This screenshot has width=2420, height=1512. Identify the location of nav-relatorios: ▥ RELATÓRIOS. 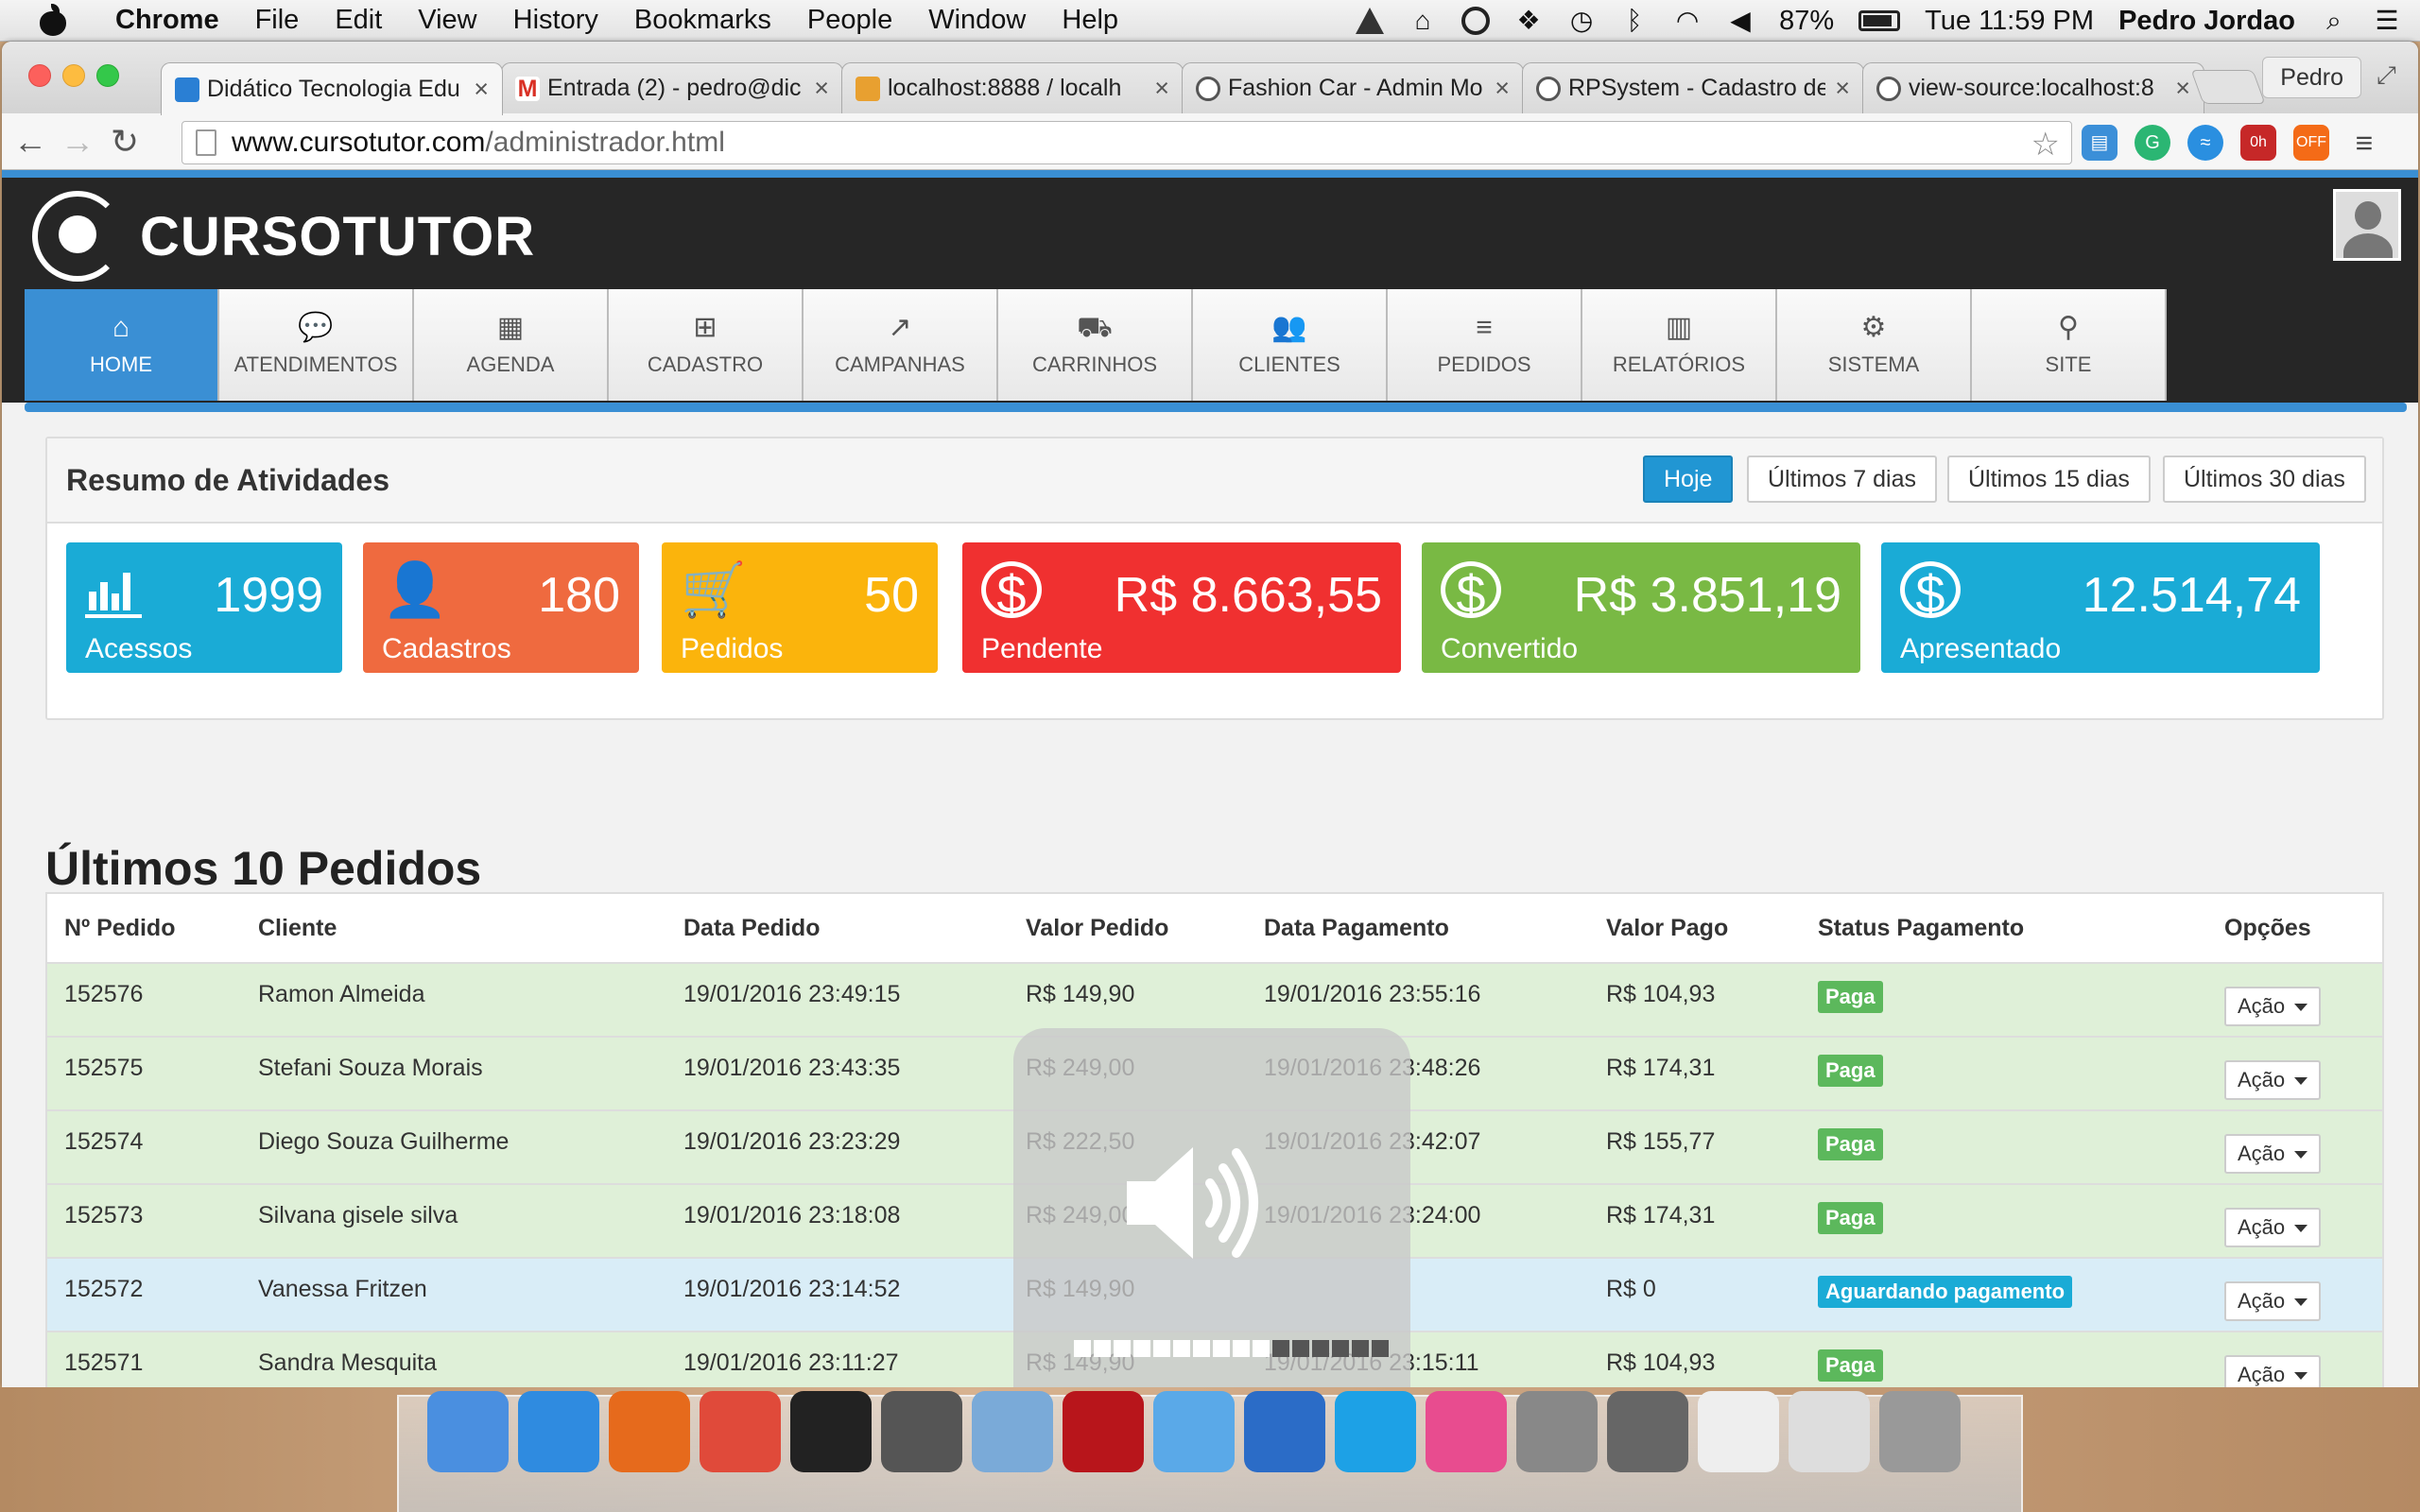
(1680, 345).